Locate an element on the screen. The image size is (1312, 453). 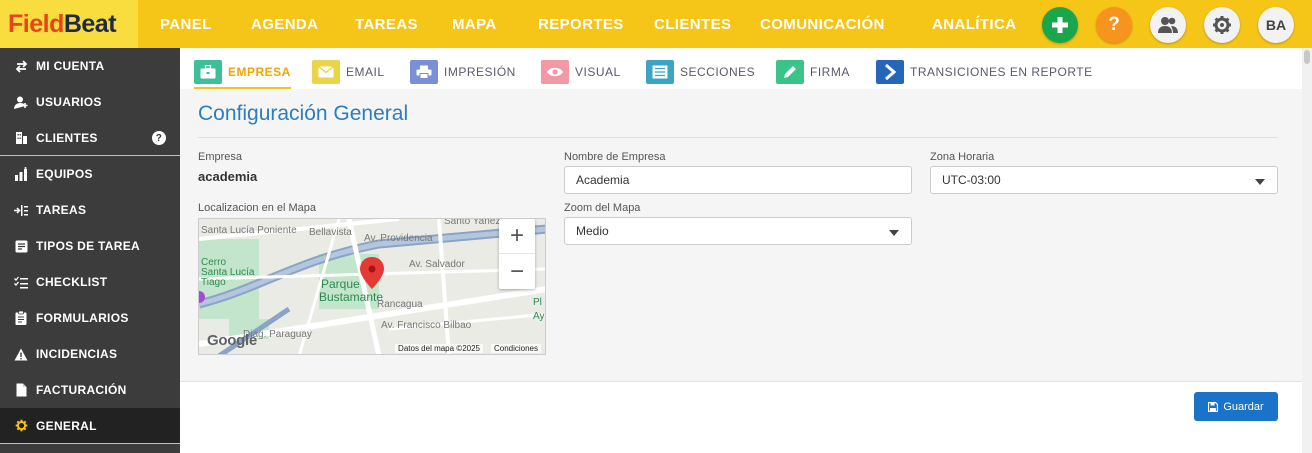
save-button: Guardar is located at coordinates (1236, 406).